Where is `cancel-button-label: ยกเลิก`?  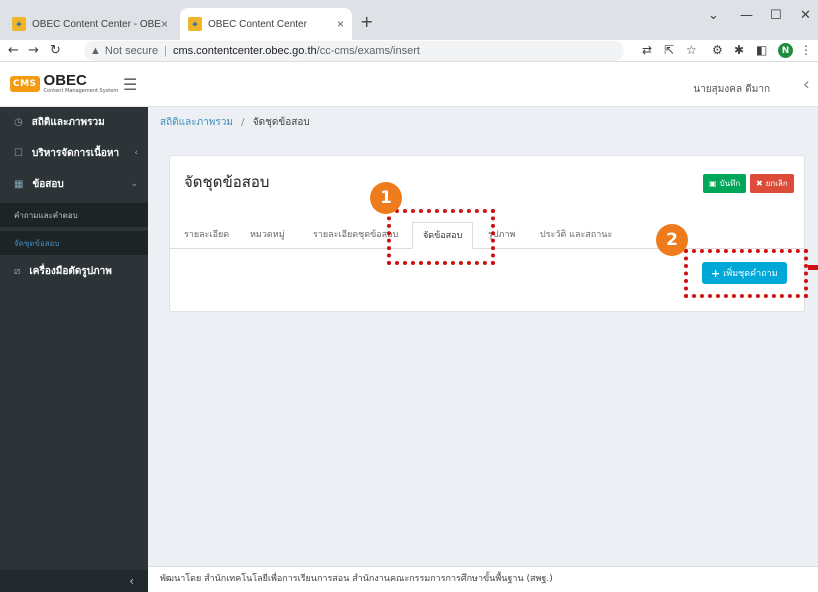
cancel-button-label: ยกเลิก is located at coordinates (776, 183).